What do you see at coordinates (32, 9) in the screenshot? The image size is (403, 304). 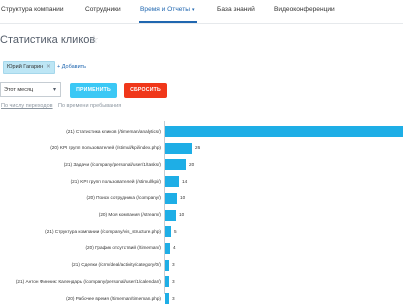 I see `nav-item-structure: Структура компании` at bounding box center [32, 9].